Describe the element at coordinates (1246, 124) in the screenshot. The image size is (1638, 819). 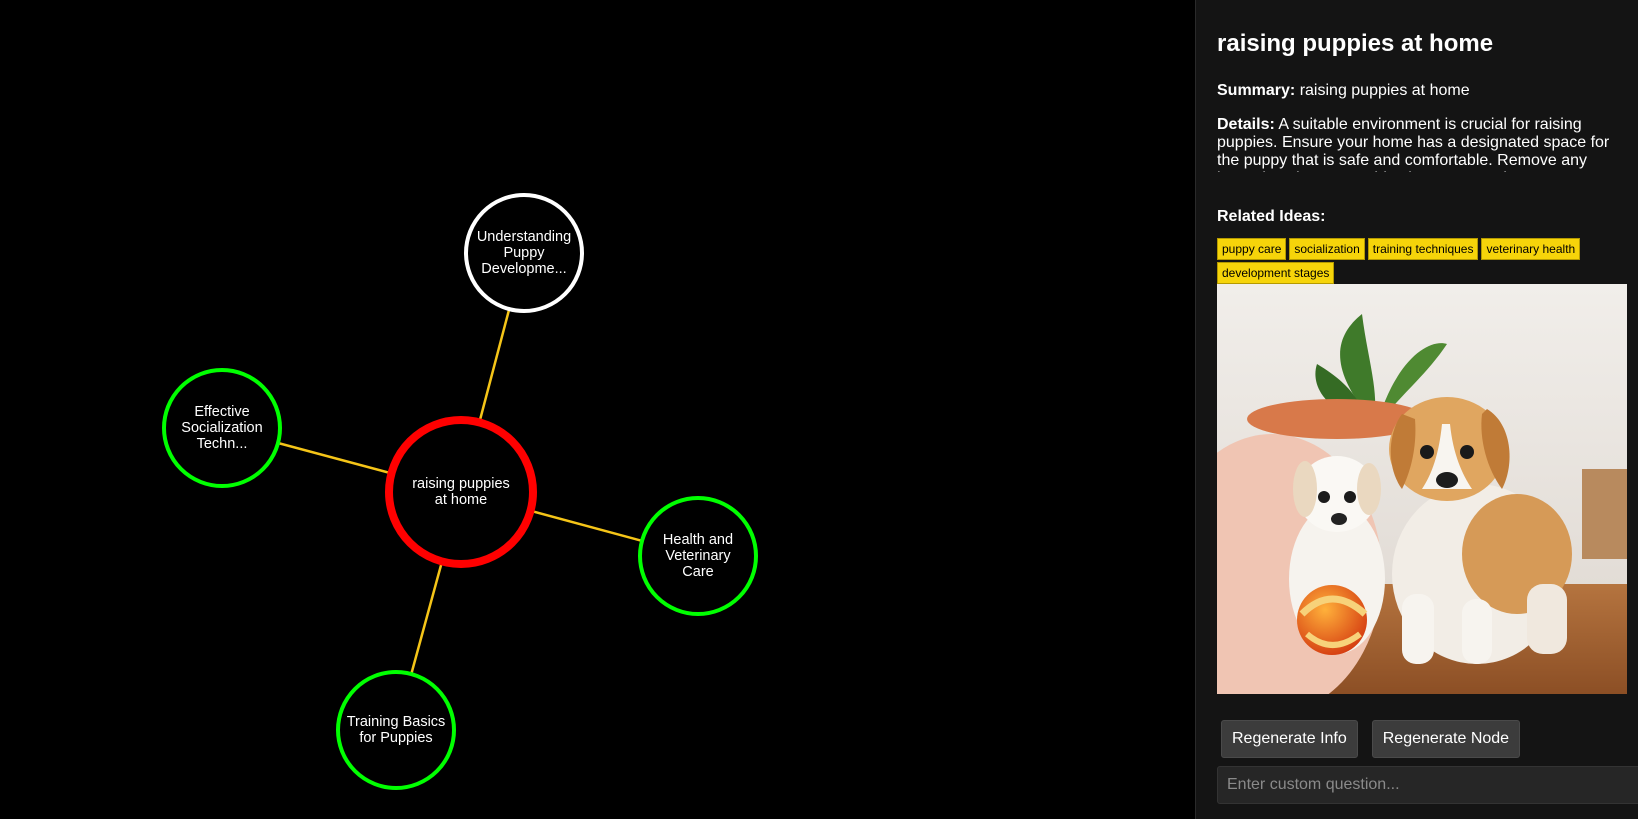
I see `details-label: Details:` at that location.